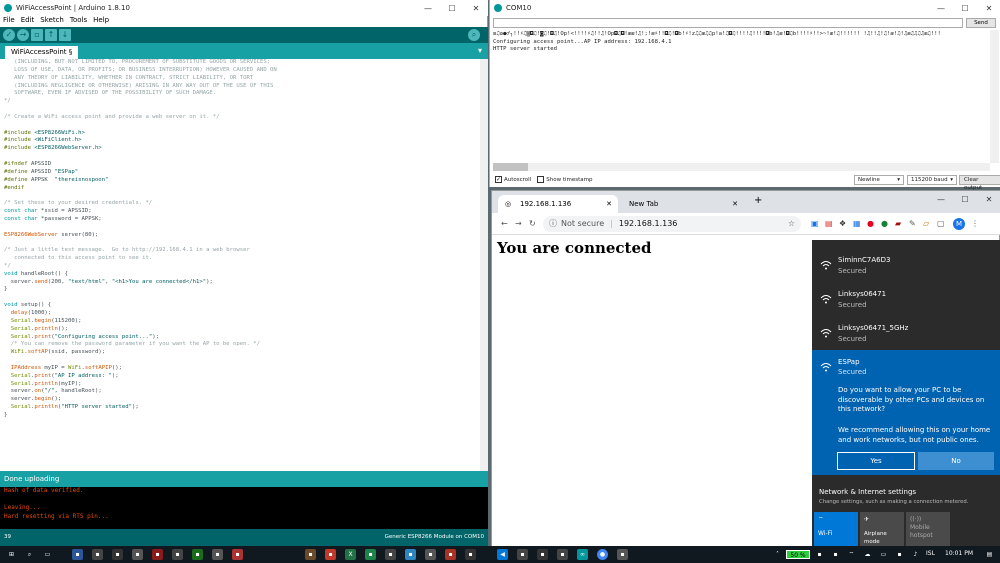 This screenshot has width=1000, height=563. I want to click on vscode-icon: ◀, so click(502, 554).